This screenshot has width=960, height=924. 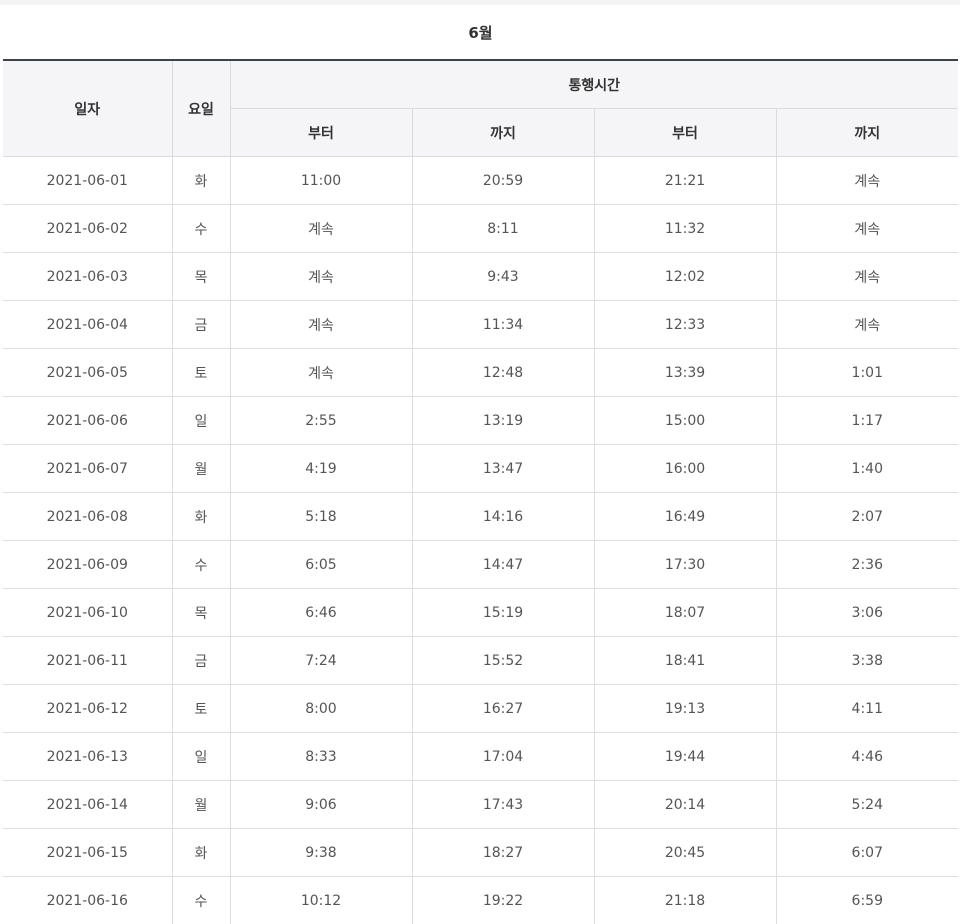 I want to click on table-row: 2021-06-14 월 9:06 17:43 20:14 5:24, so click(x=481, y=804).